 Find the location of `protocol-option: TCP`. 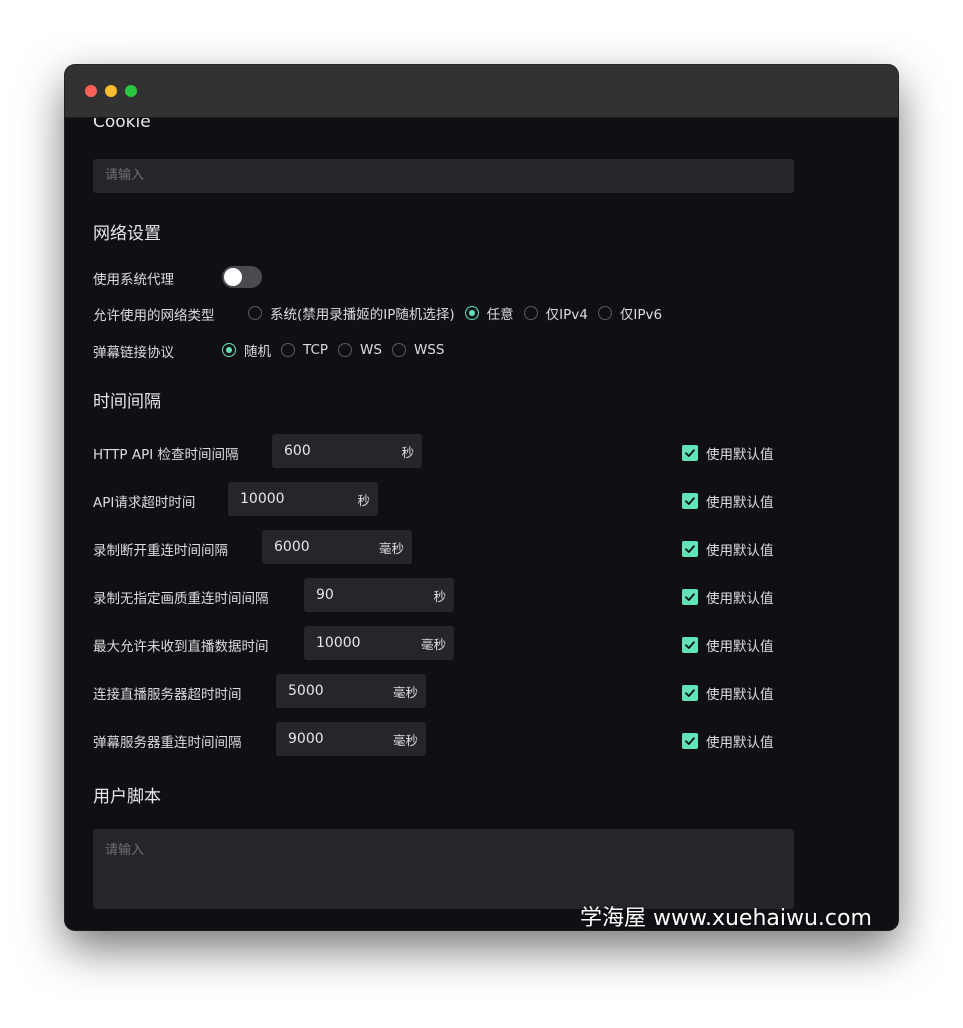

protocol-option: TCP is located at coordinates (304, 350).